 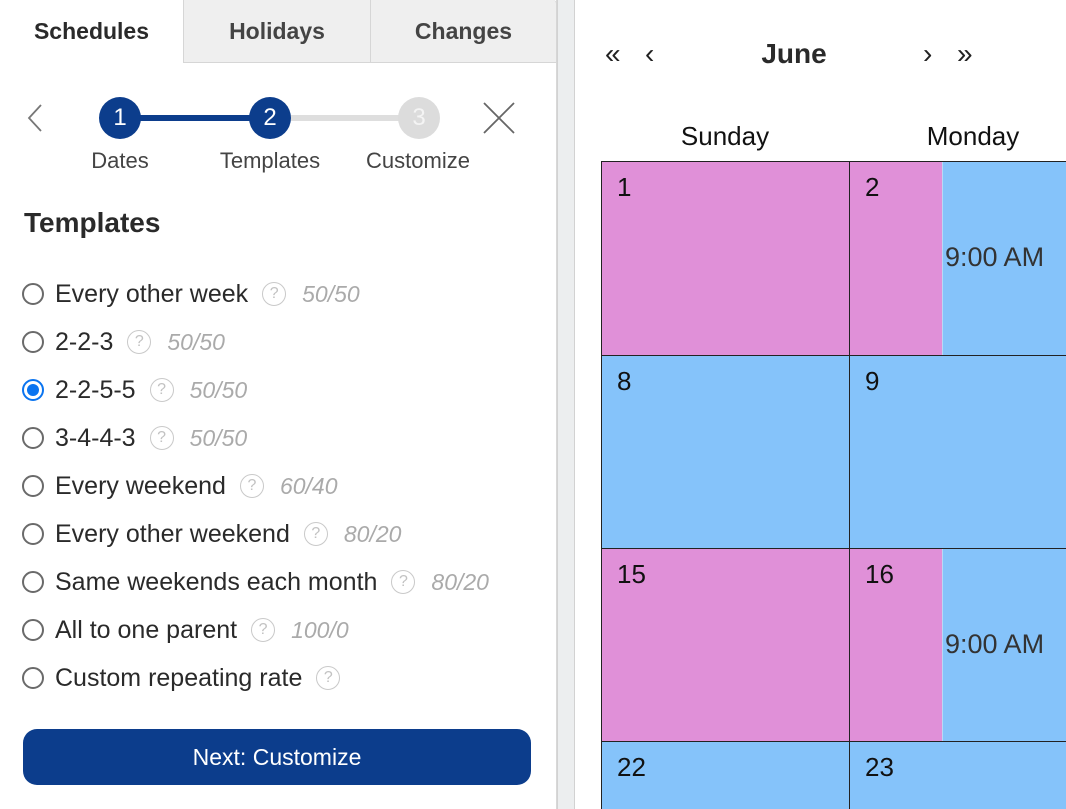 What do you see at coordinates (649, 54) in the screenshot?
I see `prev-month-button: ‹` at bounding box center [649, 54].